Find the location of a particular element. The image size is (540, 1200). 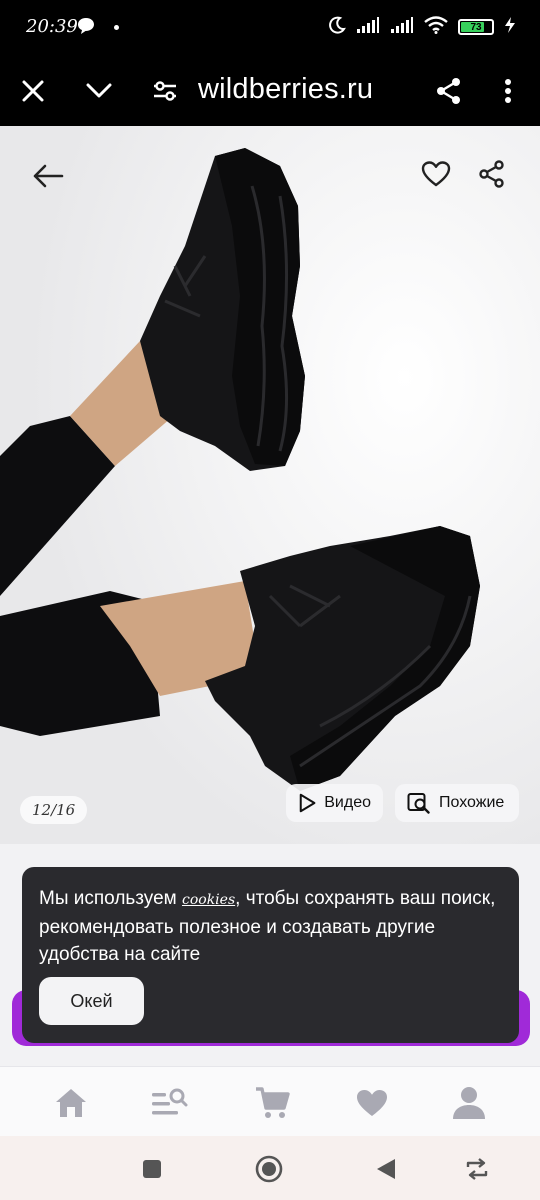

home-circle-icon is located at coordinates (269, 1169).